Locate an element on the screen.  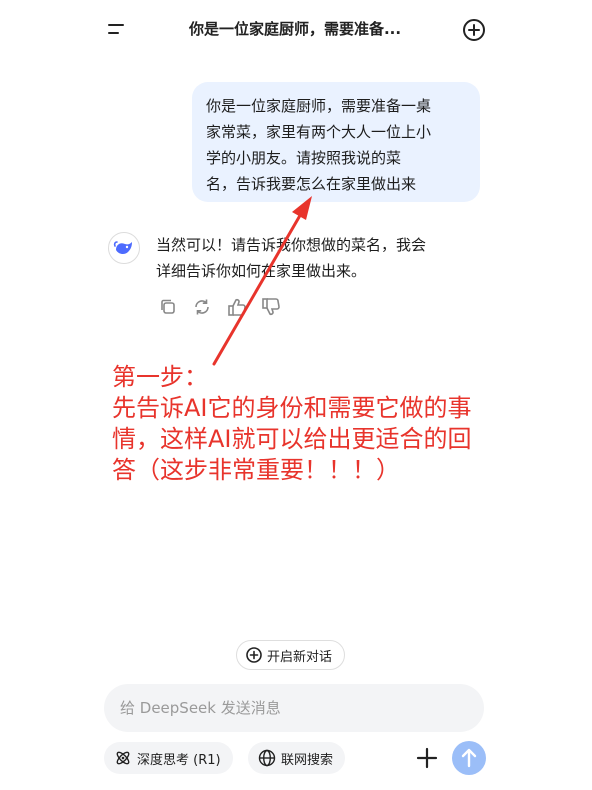
thumbs-down-button is located at coordinates (271, 307).